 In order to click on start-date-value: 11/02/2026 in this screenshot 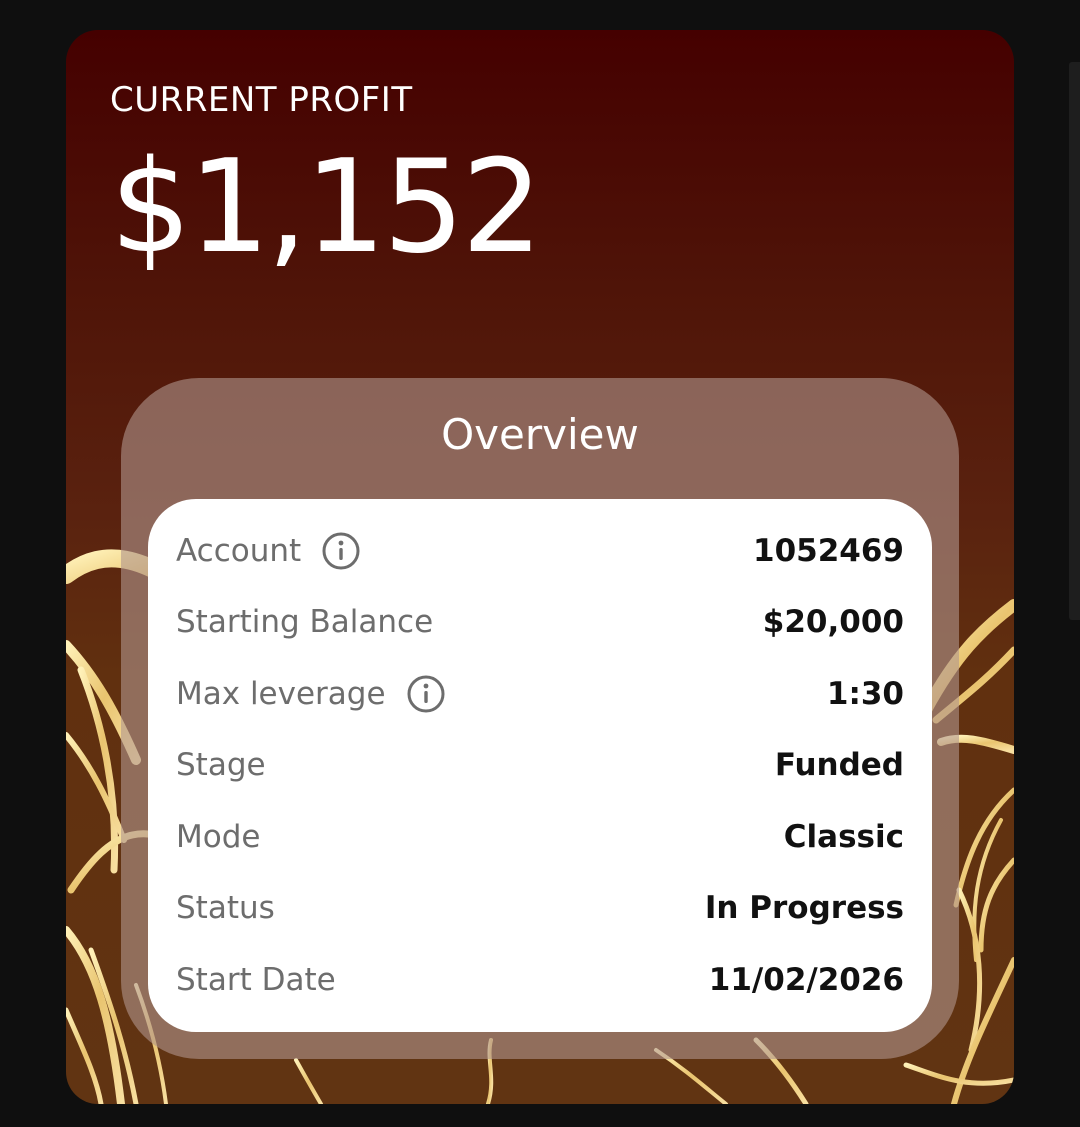, I will do `click(806, 980)`.